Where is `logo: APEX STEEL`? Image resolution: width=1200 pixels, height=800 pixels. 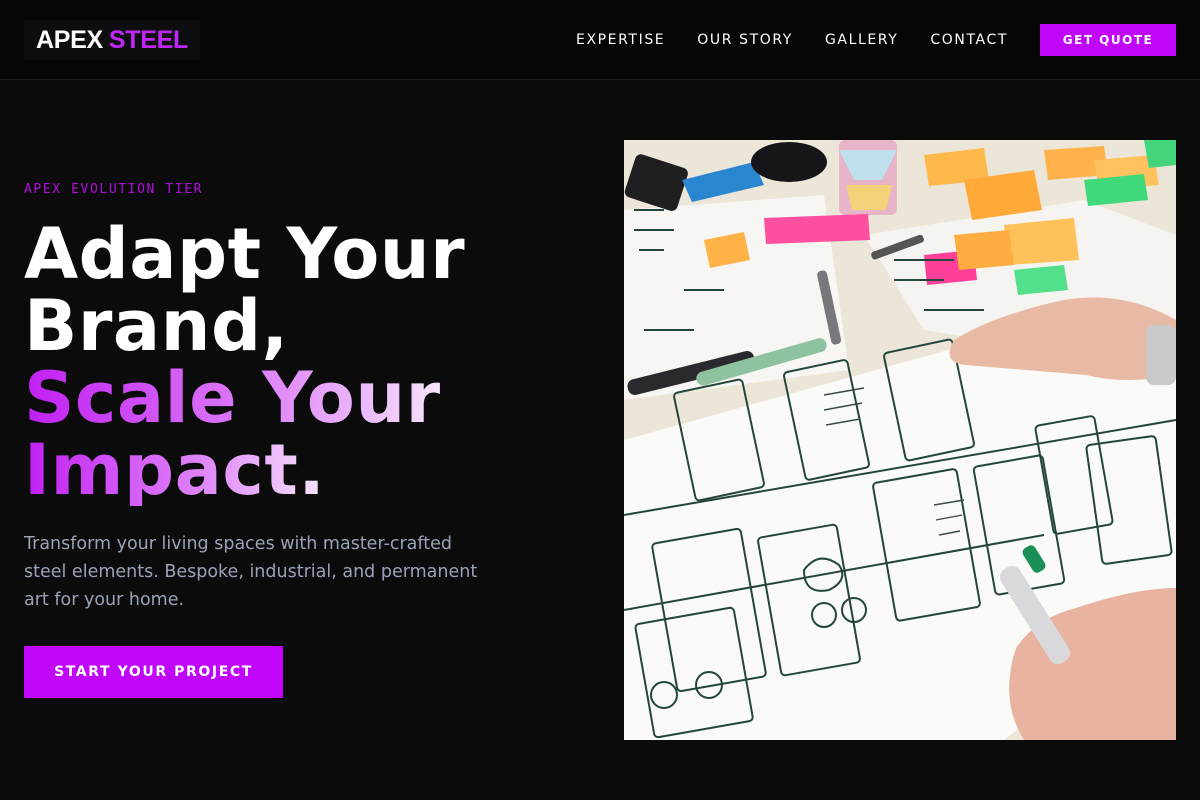 logo: APEX STEEL is located at coordinates (112, 40).